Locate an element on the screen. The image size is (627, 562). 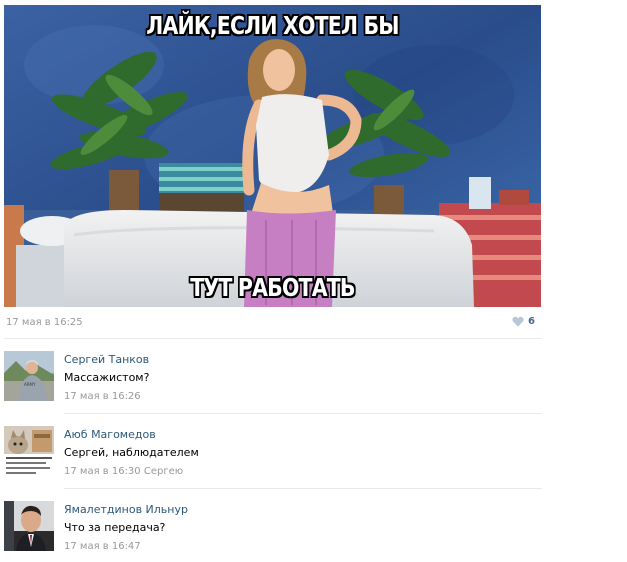
like-count: 6 is located at coordinates (531, 321).